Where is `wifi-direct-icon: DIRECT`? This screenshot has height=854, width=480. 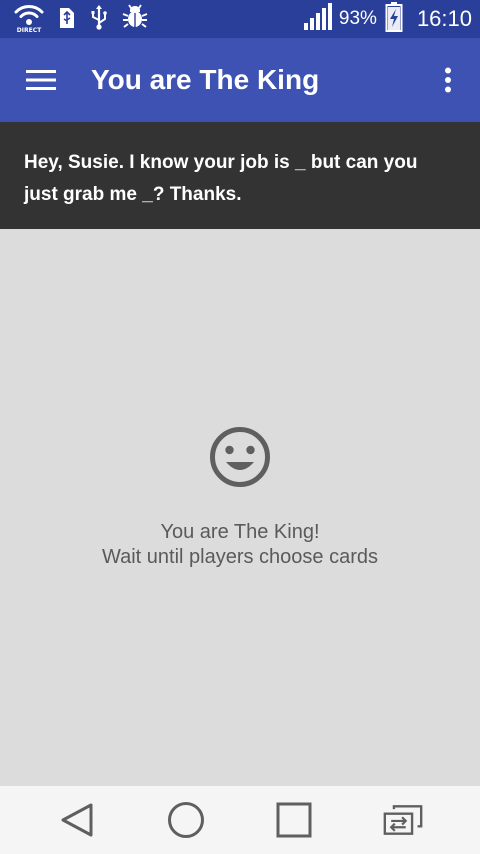 wifi-direct-icon: DIRECT is located at coordinates (29, 19).